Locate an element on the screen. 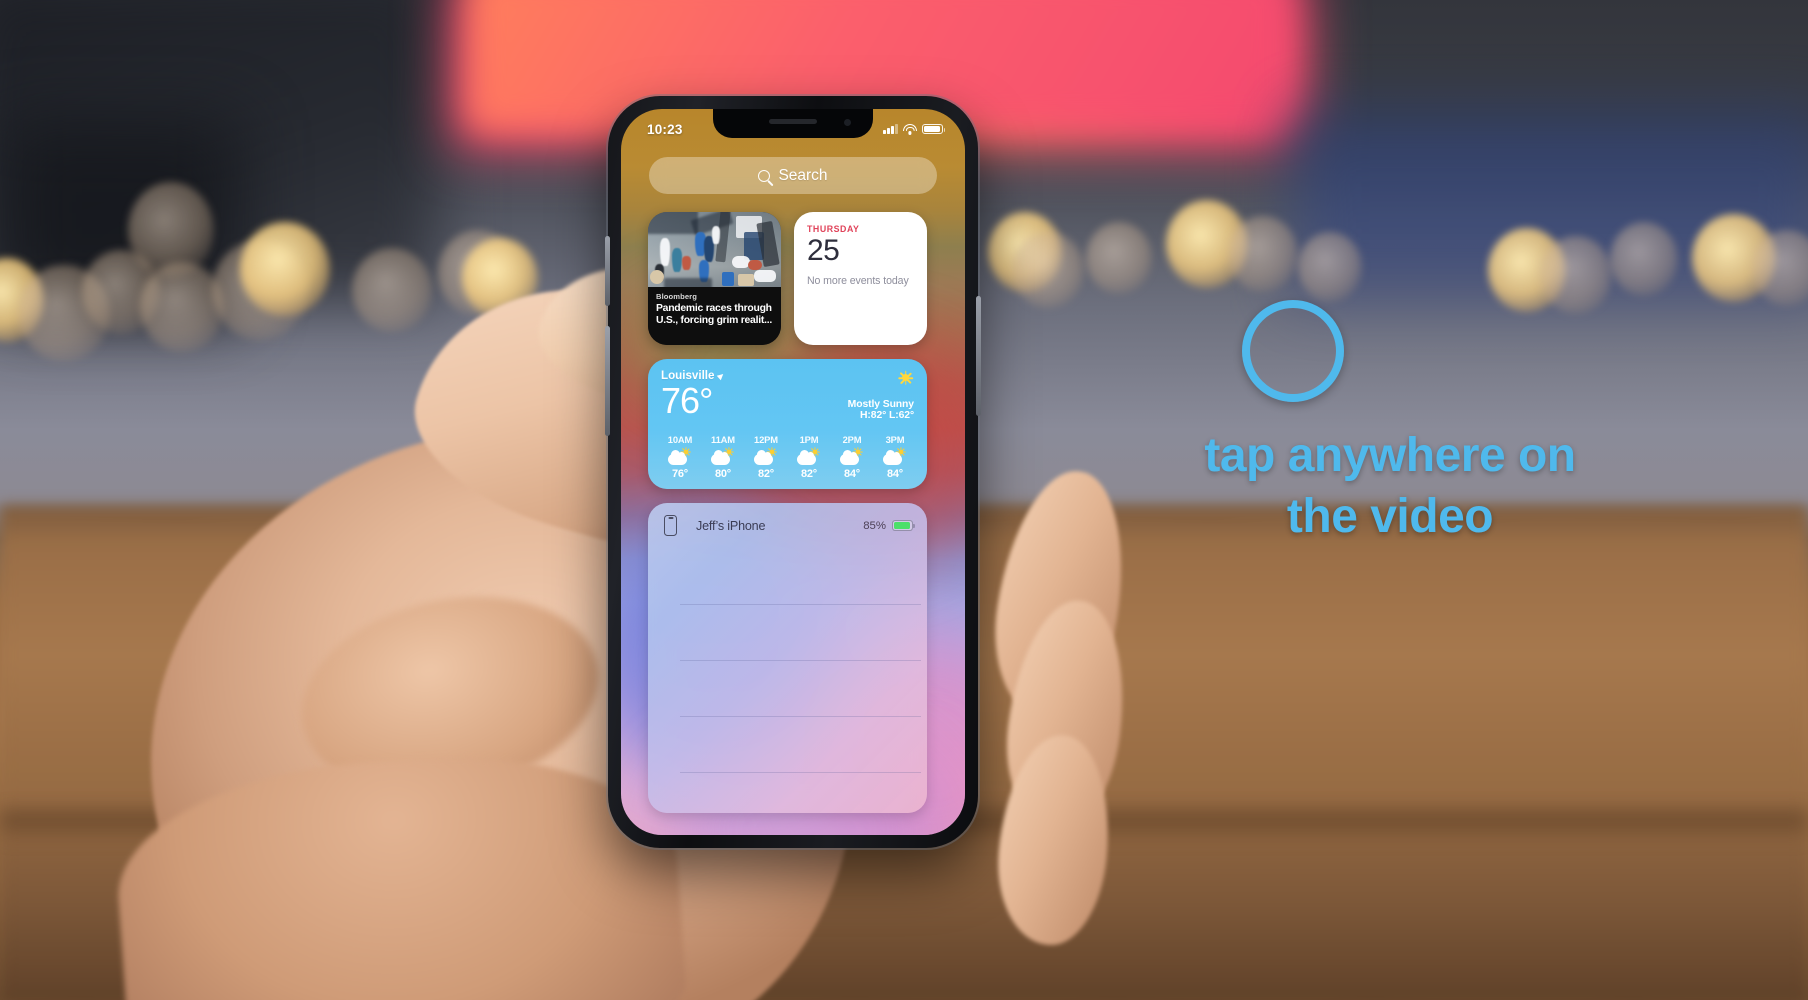 This screenshot has height=1000, width=1808. weather-hour-column: 1PM 82° is located at coordinates (809, 457).